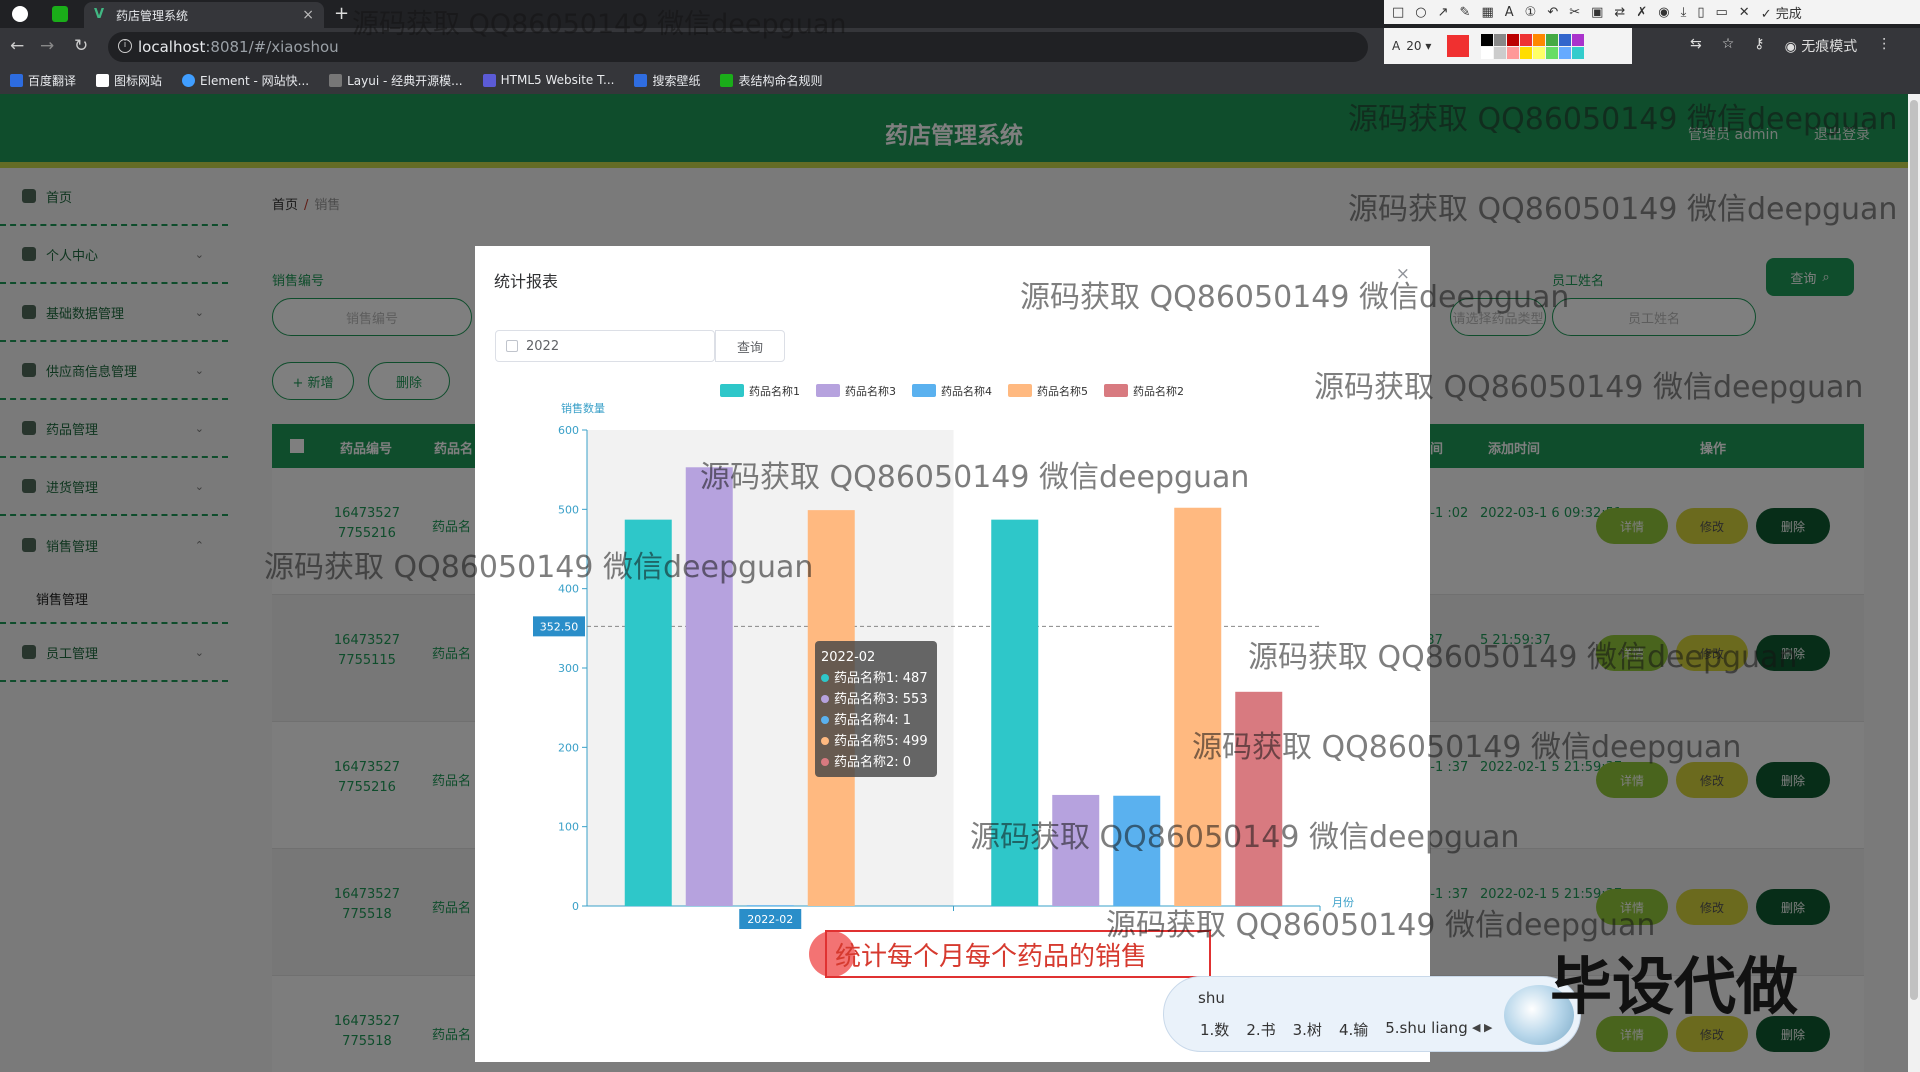 This screenshot has width=1920, height=1072. Describe the element at coordinates (1214, 1029) in the screenshot. I see `ime-candidate: 1.数` at that location.